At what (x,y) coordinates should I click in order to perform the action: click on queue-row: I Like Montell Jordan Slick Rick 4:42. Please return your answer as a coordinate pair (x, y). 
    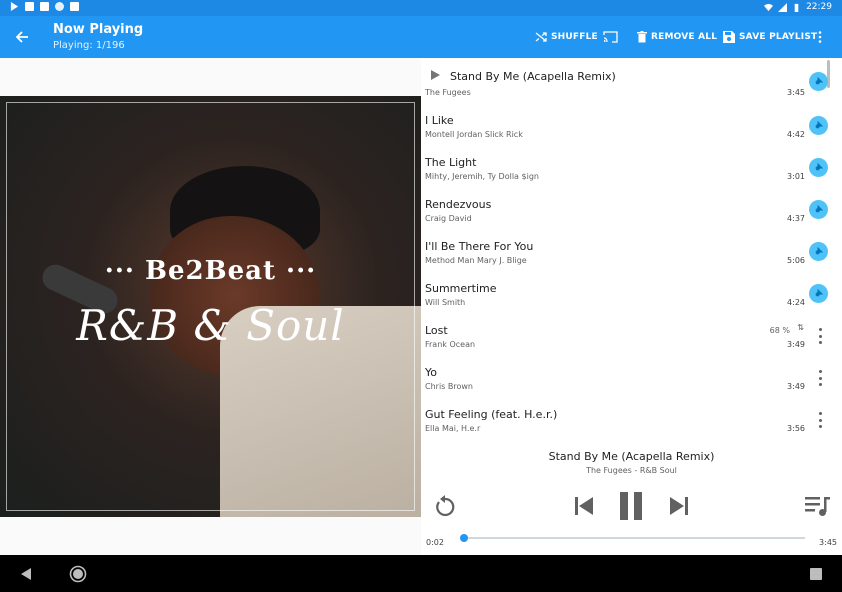
    Looking at the image, I should click on (631, 125).